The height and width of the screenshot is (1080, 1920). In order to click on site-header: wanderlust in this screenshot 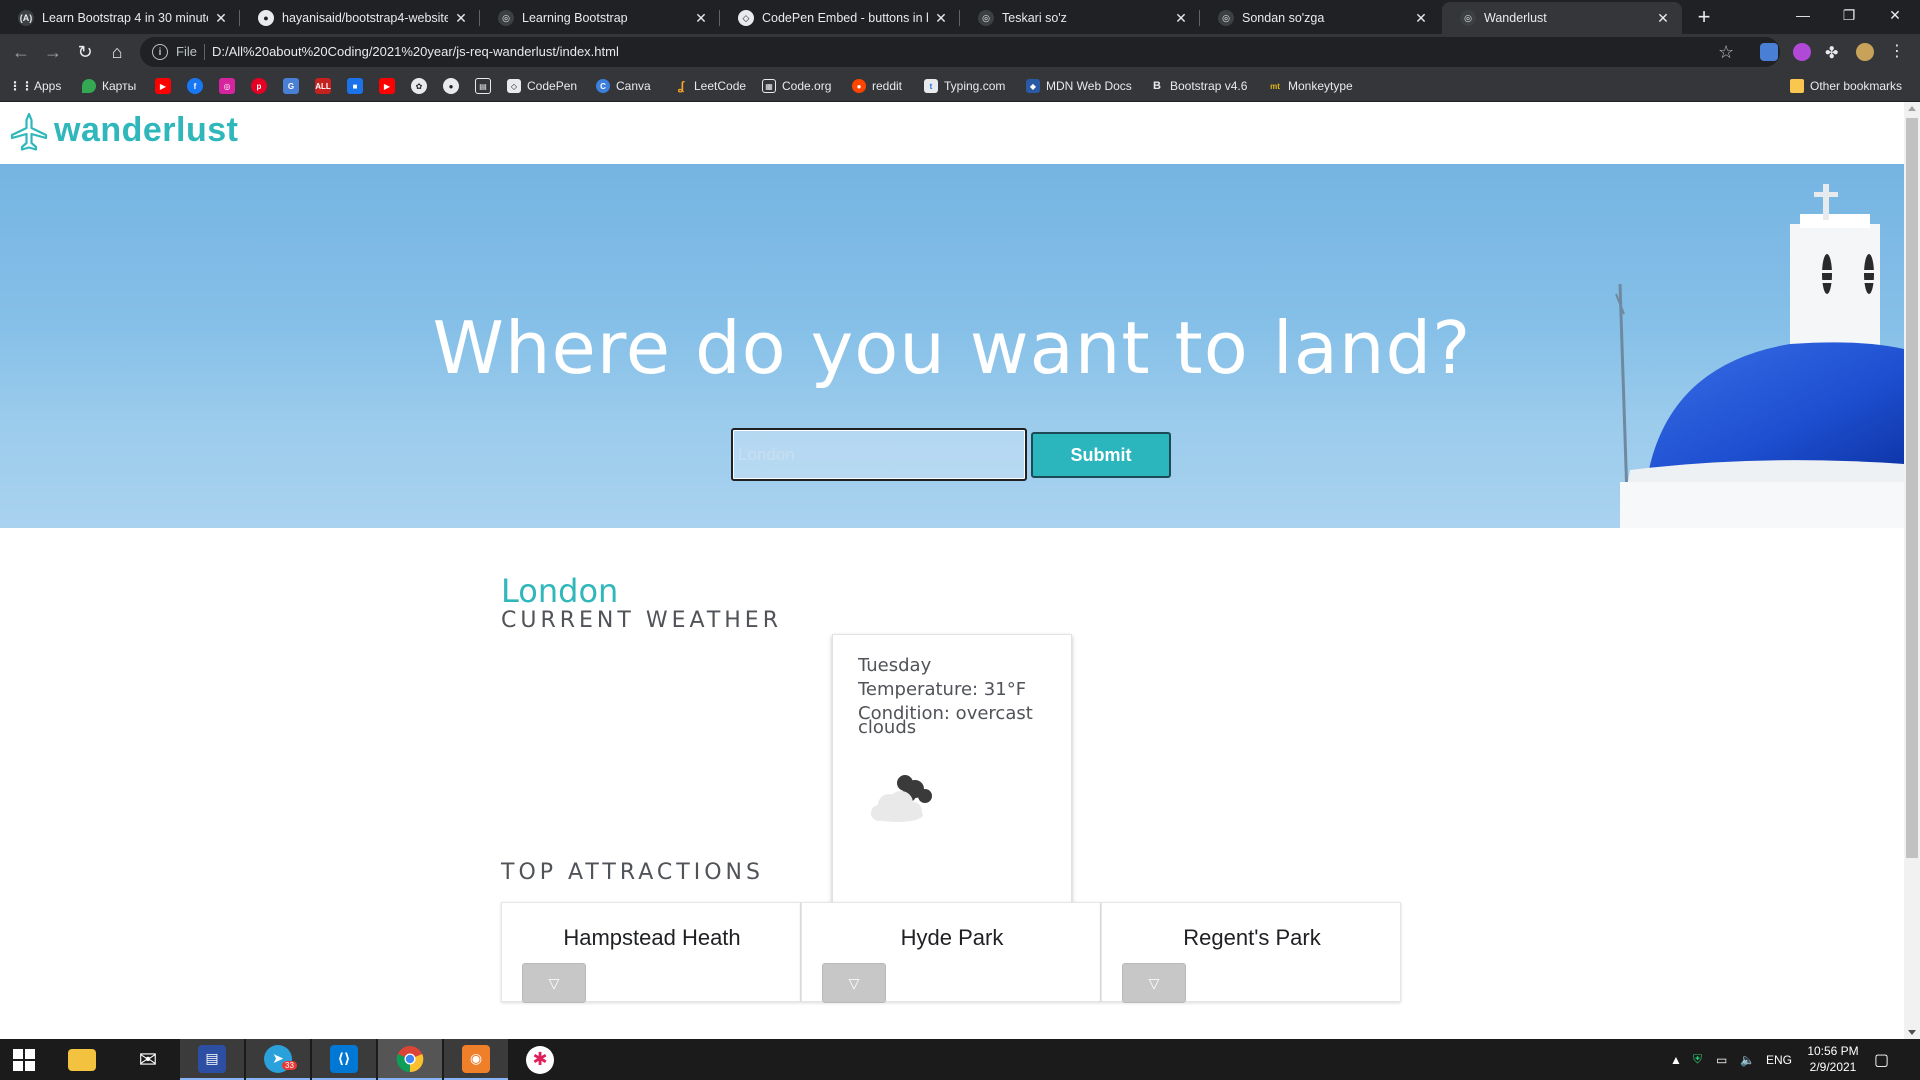, I will do `click(952, 133)`.